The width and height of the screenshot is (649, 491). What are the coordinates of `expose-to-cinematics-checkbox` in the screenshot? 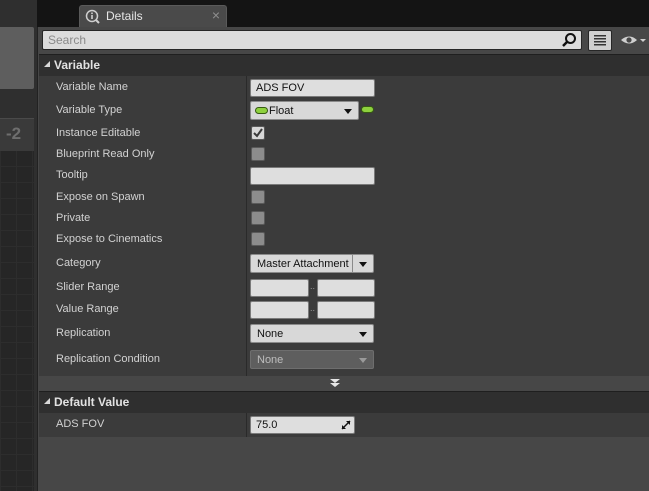 It's located at (258, 239).